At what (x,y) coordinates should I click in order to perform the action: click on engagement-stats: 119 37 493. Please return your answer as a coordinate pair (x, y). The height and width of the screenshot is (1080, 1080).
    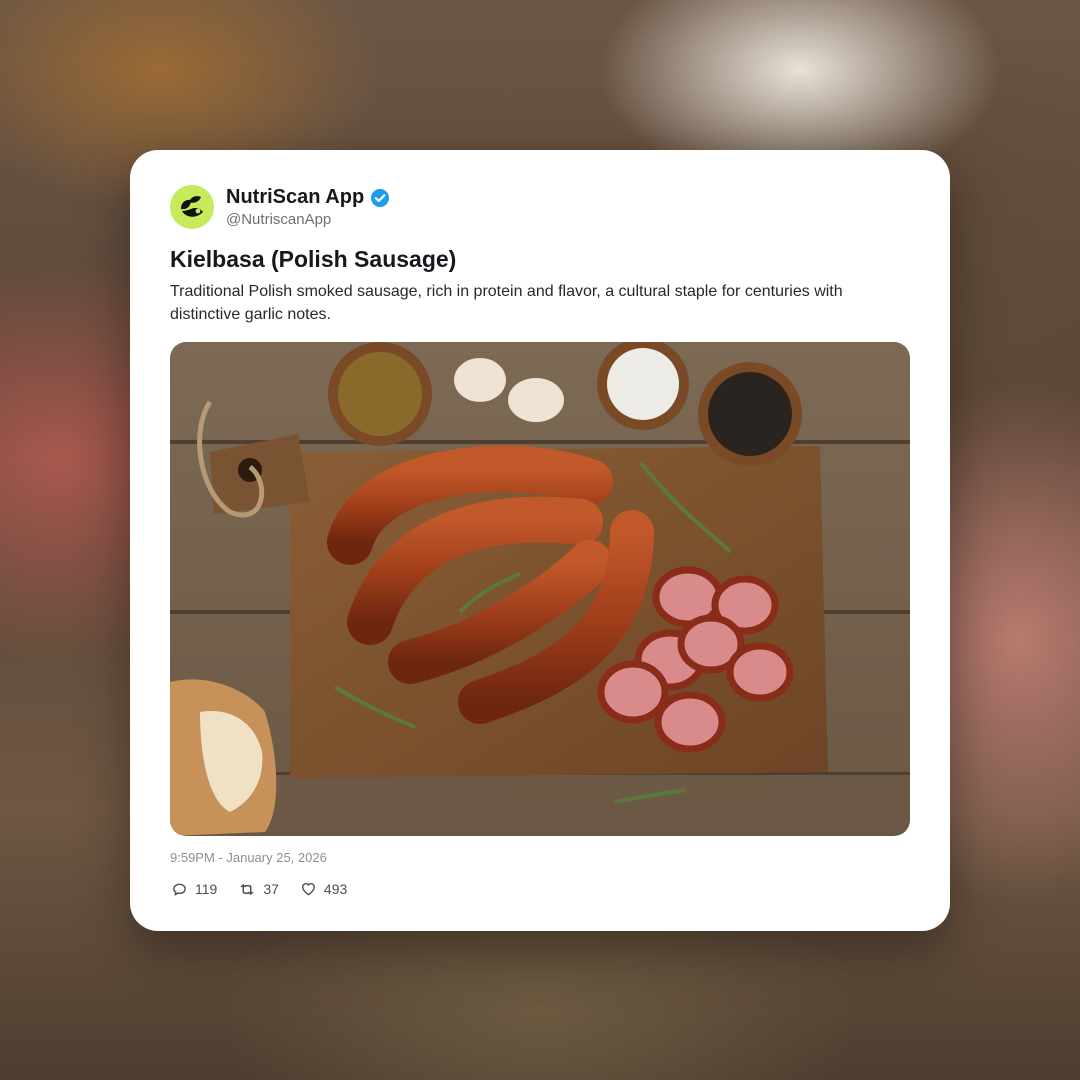
    Looking at the image, I should click on (270, 889).